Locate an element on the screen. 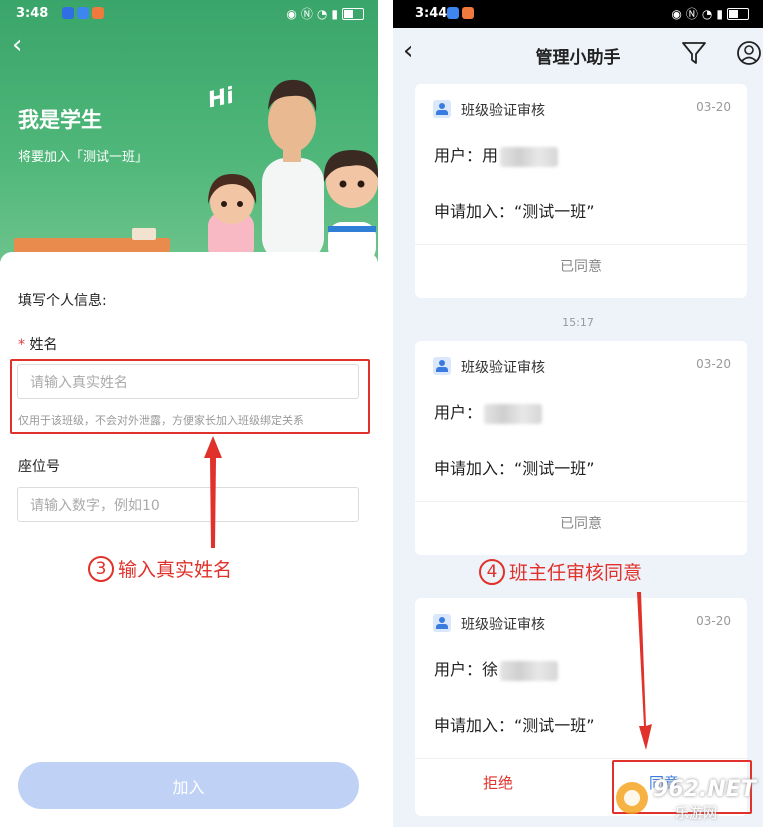 The height and width of the screenshot is (827, 763). name-label: 姓名 is located at coordinates (43, 345).